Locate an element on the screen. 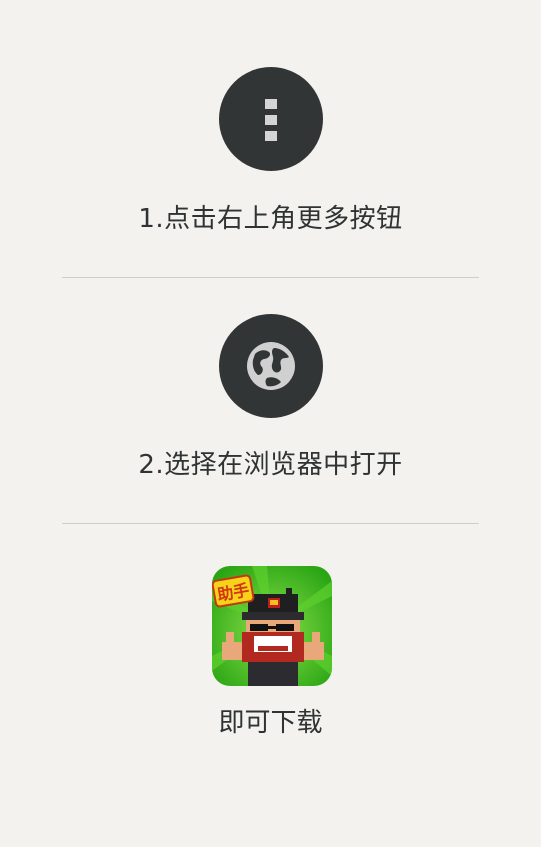 This screenshot has width=541, height=847. browser-illustration is located at coordinates (271, 366).